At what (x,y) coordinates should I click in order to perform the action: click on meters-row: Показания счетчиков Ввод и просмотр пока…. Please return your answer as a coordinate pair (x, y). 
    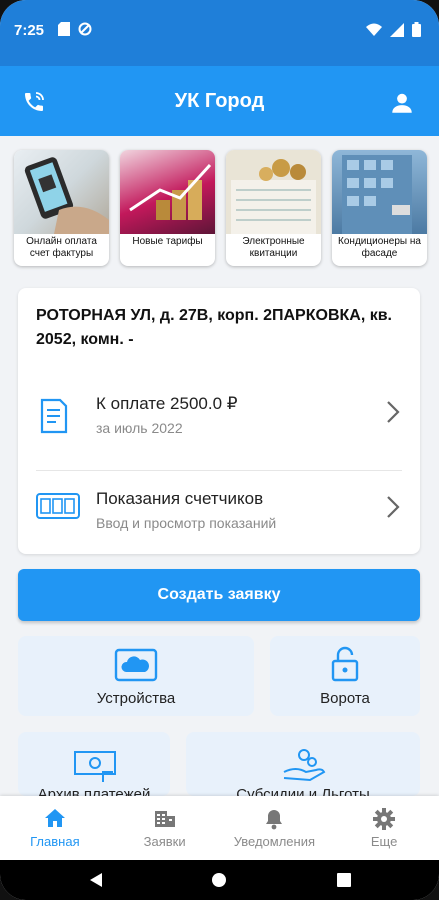
    Looking at the image, I should click on (219, 513).